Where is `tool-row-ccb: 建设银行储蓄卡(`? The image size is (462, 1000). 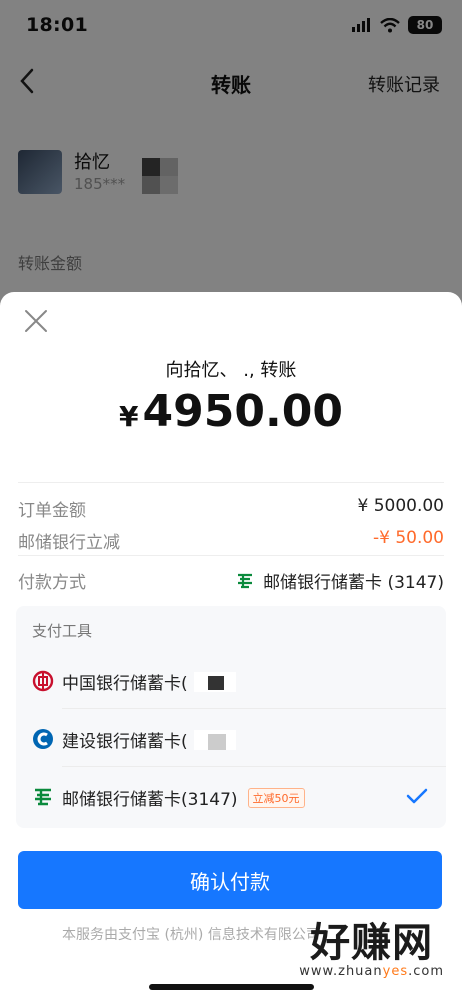
tool-row-ccb: 建设银行储蓄卡( is located at coordinates (231, 738).